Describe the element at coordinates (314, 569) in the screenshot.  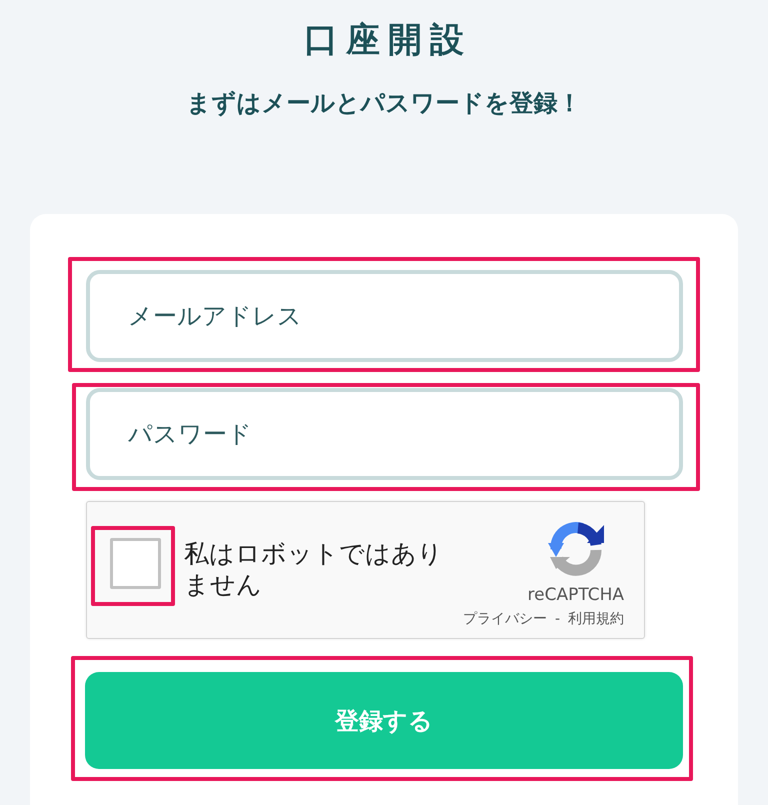
I see `captcha-label: 私はロボットではありません` at that location.